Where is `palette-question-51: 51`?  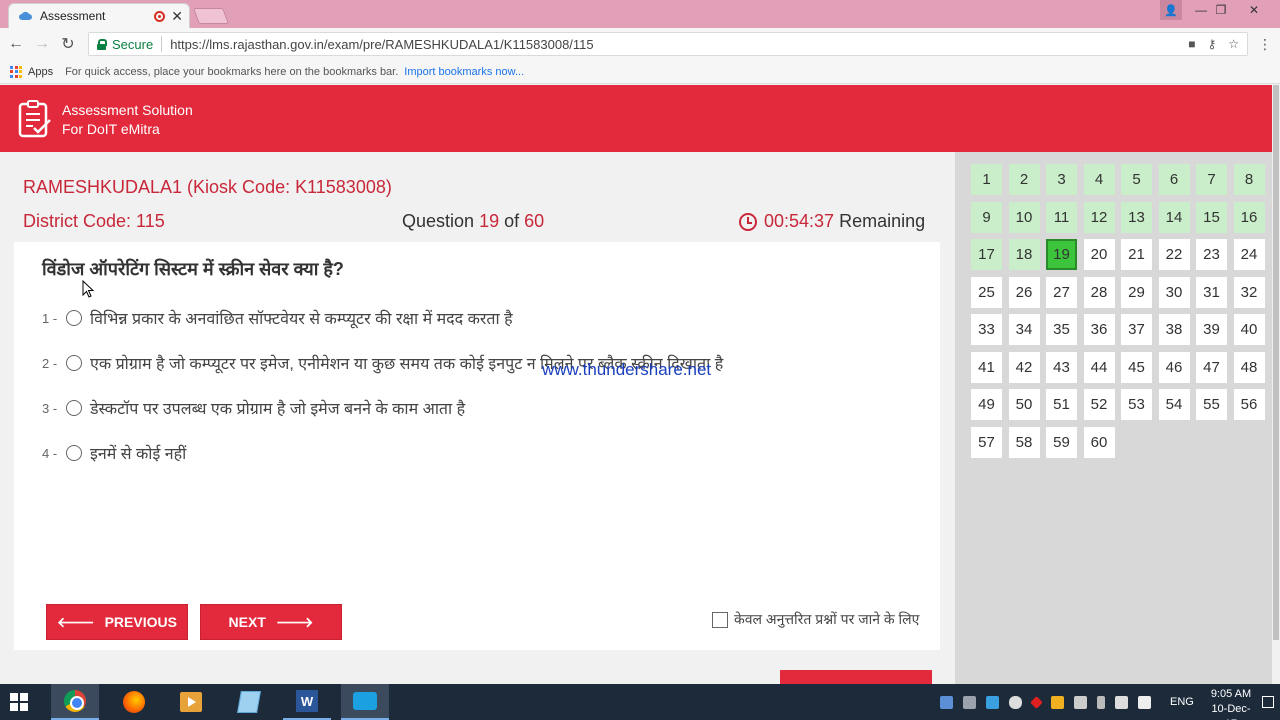 palette-question-51: 51 is located at coordinates (1061, 404).